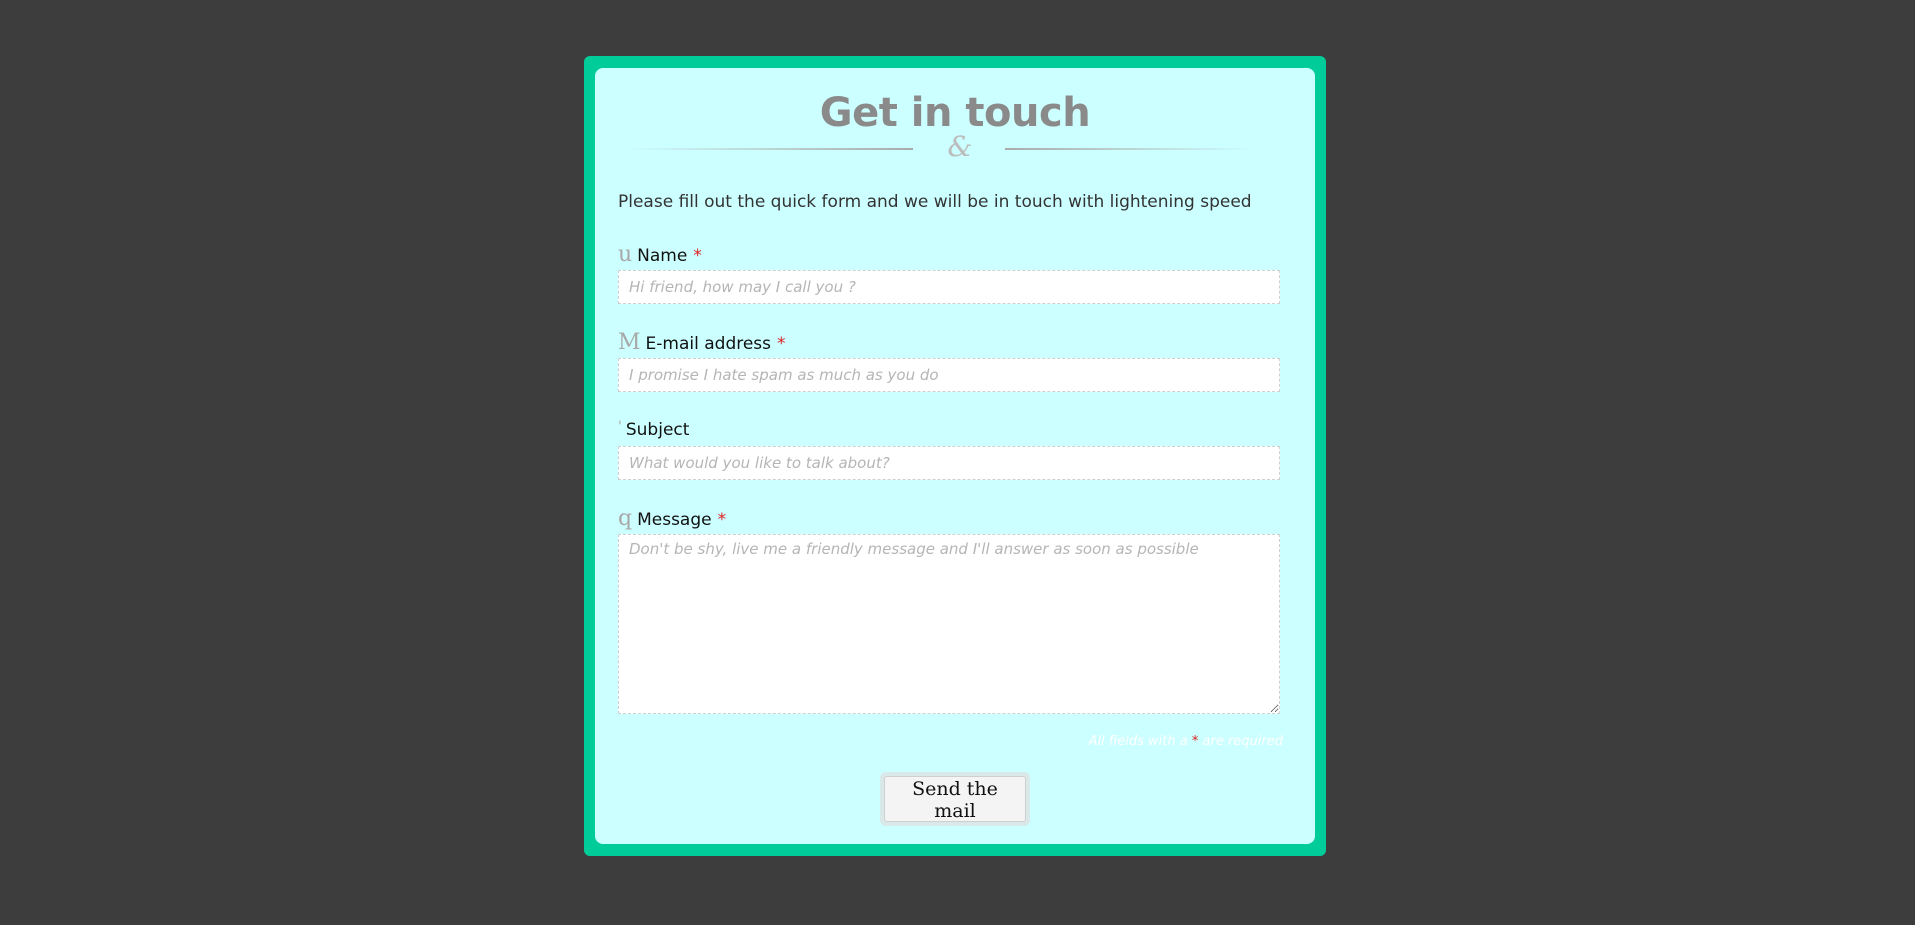 The height and width of the screenshot is (925, 1915). Describe the element at coordinates (960, 146) in the screenshot. I see `ampersand-ornament-icon: &` at that location.